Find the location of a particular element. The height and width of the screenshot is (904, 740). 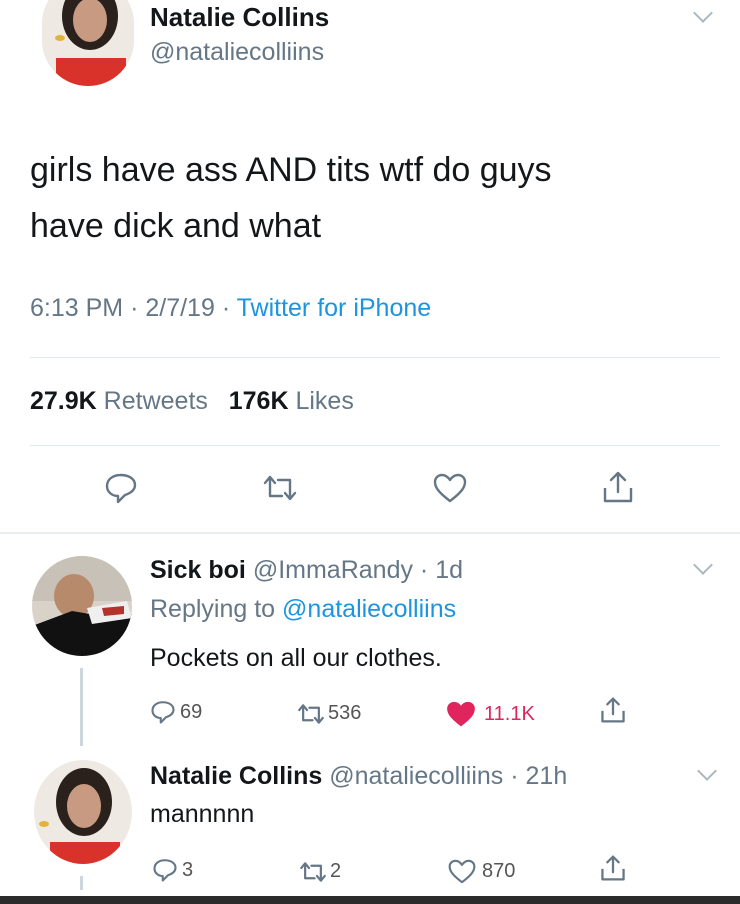

tweet-time: 6:13 PM is located at coordinates (76, 308).